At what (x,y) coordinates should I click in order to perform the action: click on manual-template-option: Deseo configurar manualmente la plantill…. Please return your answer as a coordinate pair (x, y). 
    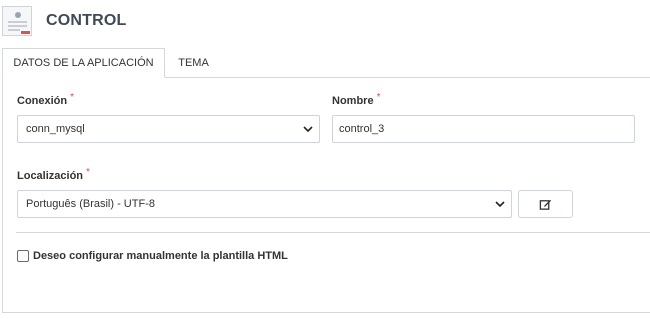
    Looking at the image, I should click on (152, 256).